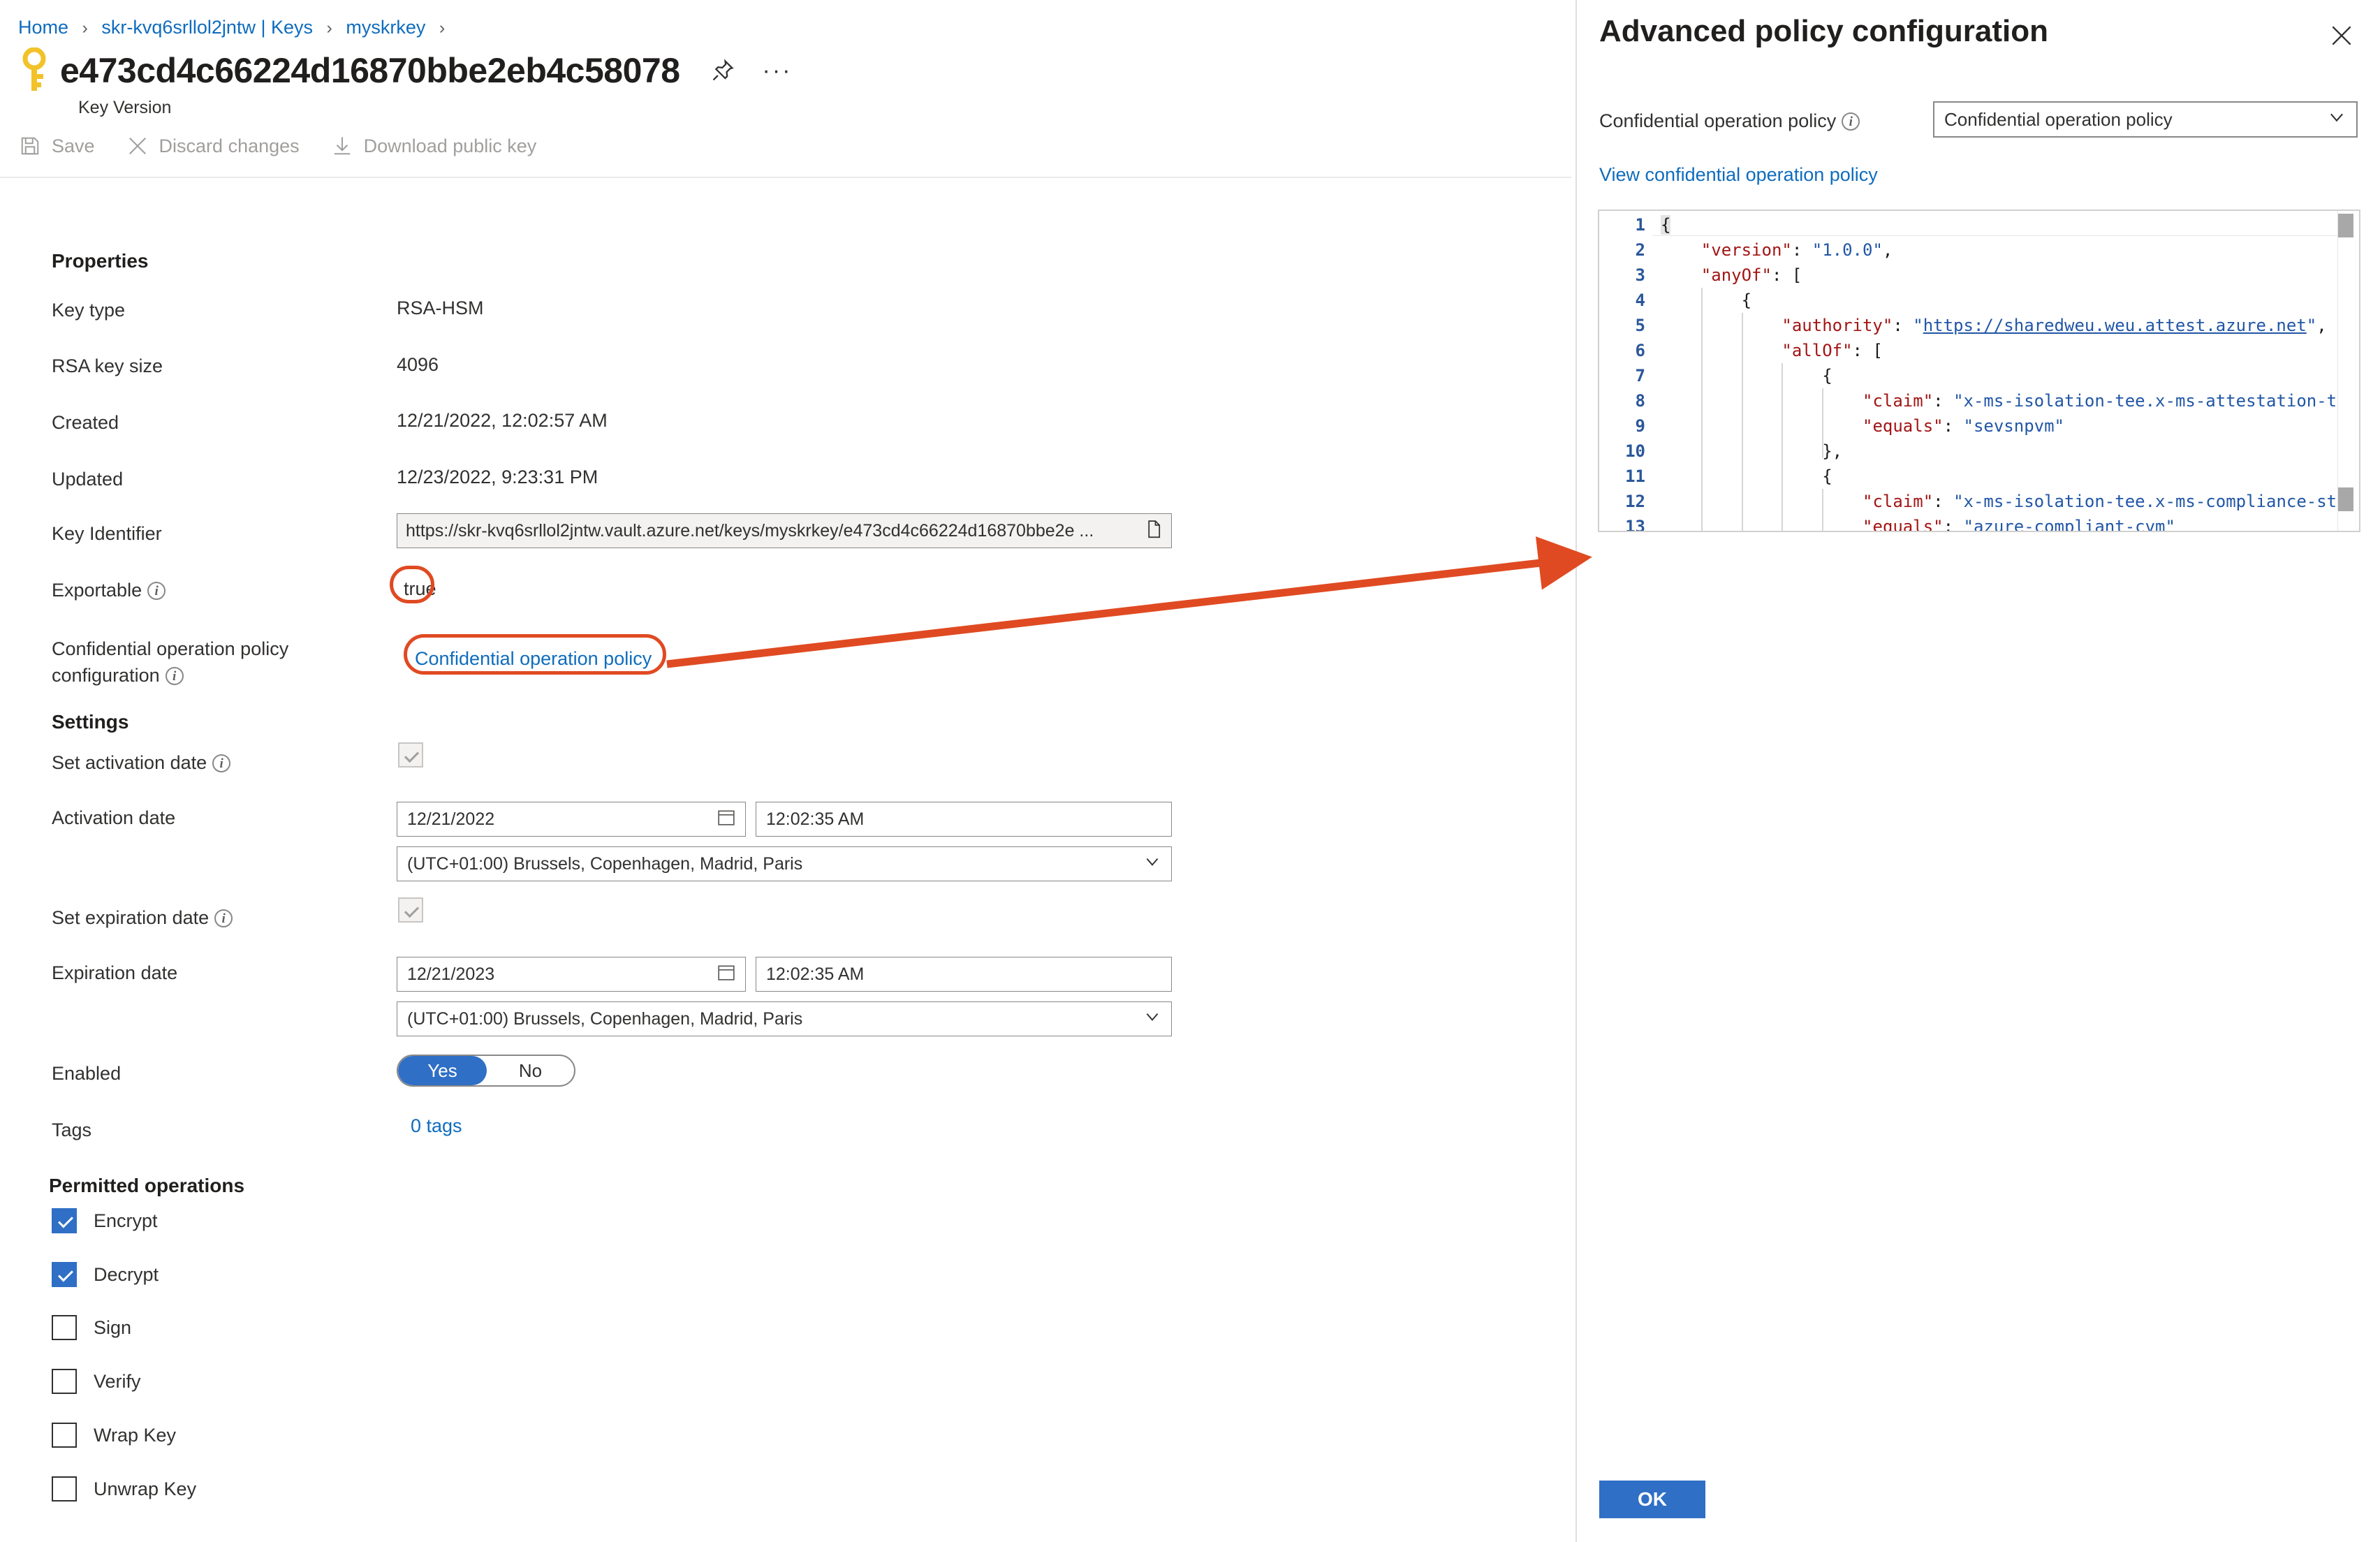  I want to click on checkbox-verify, so click(64, 1381).